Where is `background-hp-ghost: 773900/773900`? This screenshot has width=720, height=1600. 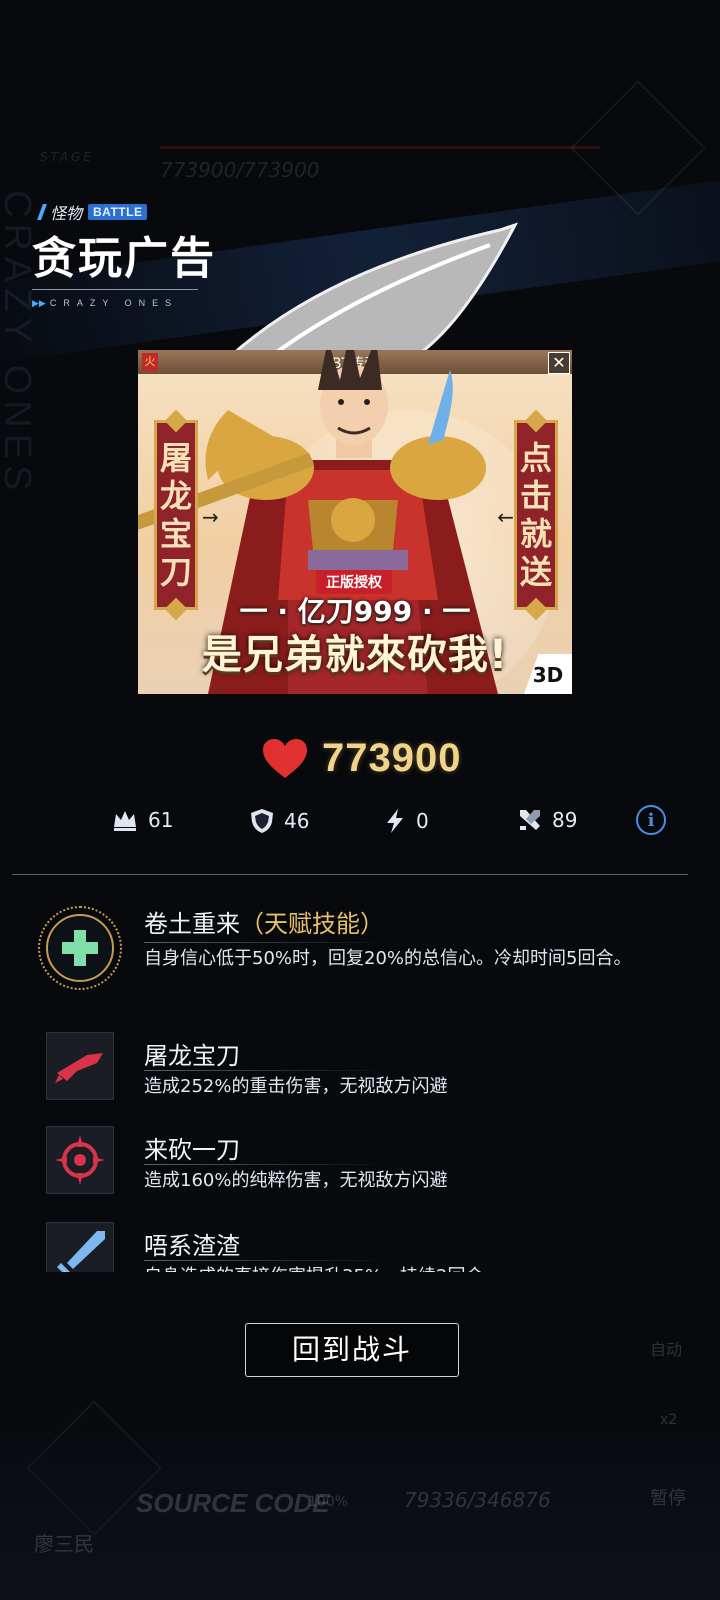
background-hp-ghost: 773900/773900 is located at coordinates (240, 170).